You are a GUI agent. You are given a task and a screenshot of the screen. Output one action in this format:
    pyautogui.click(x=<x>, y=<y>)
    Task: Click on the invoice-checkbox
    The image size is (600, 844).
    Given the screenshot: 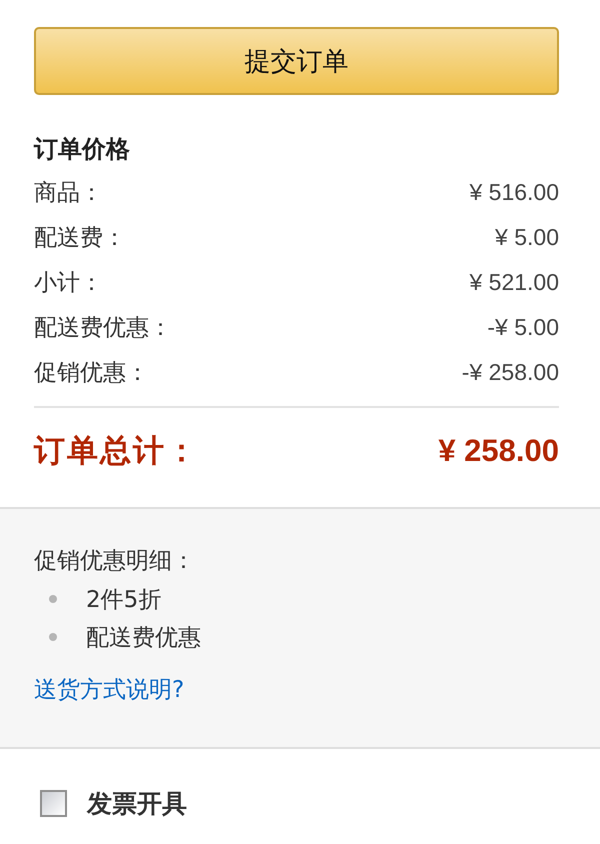 What is the action you would take?
    pyautogui.click(x=53, y=803)
    